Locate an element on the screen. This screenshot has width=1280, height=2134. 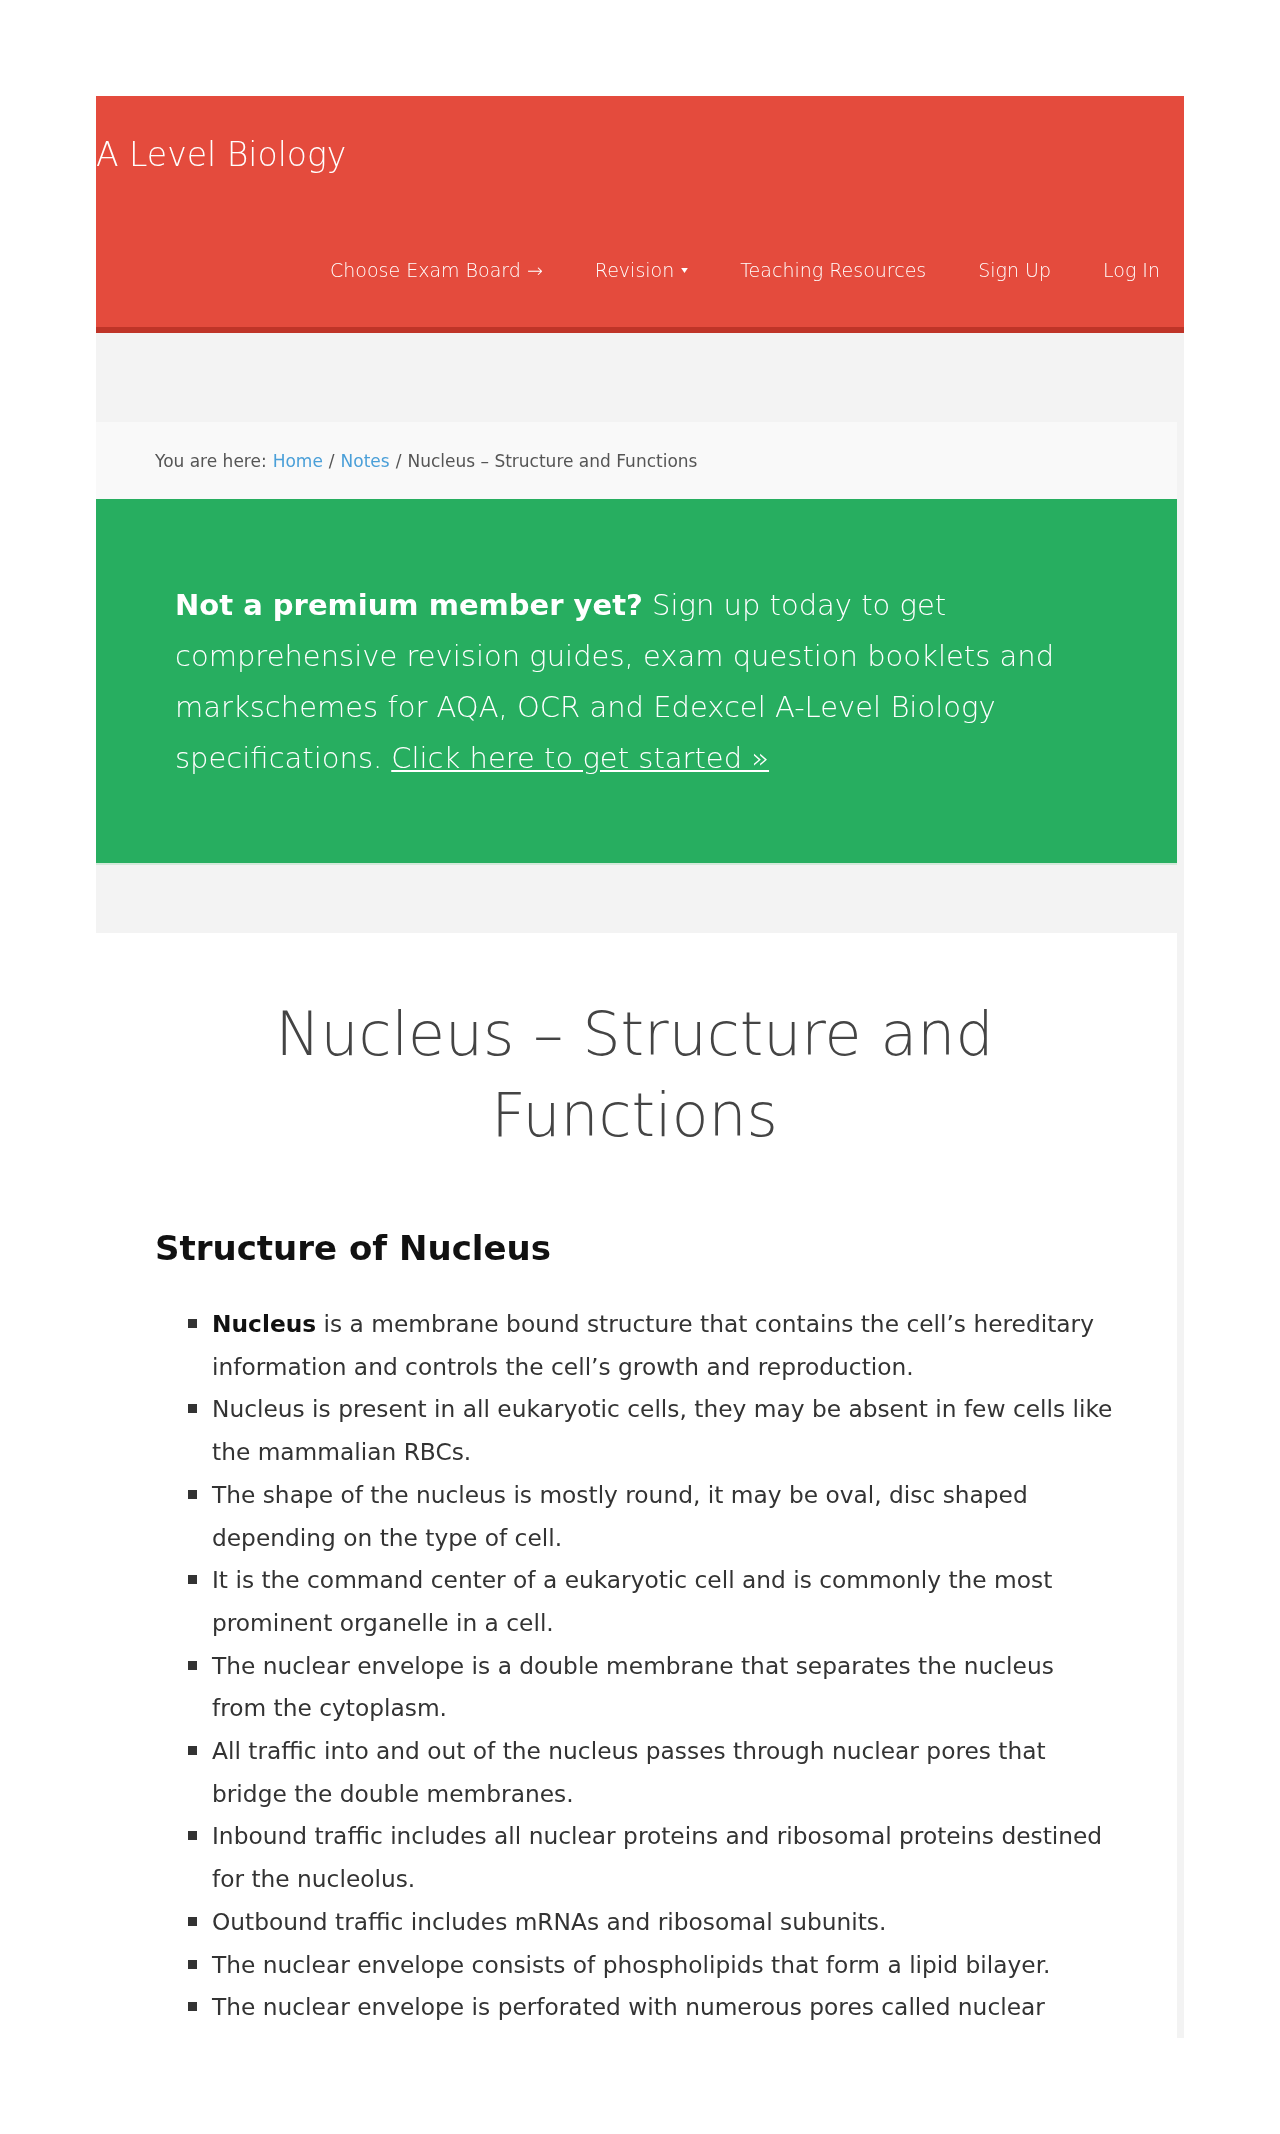
nav-link: Log In is located at coordinates (1131, 270).